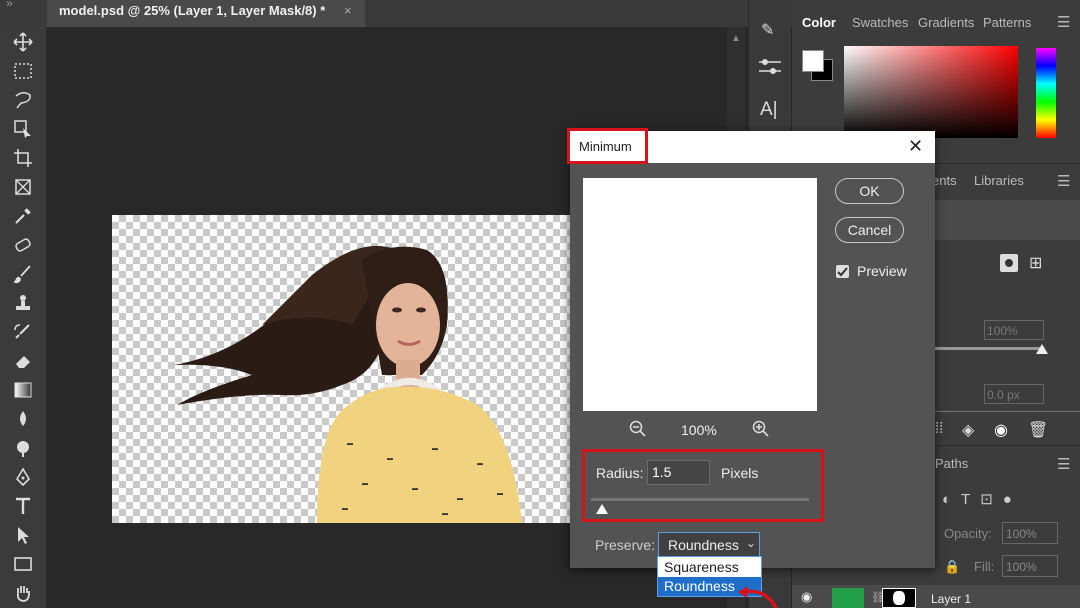  What do you see at coordinates (819, 22) in the screenshot?
I see `tab-color: Color` at bounding box center [819, 22].